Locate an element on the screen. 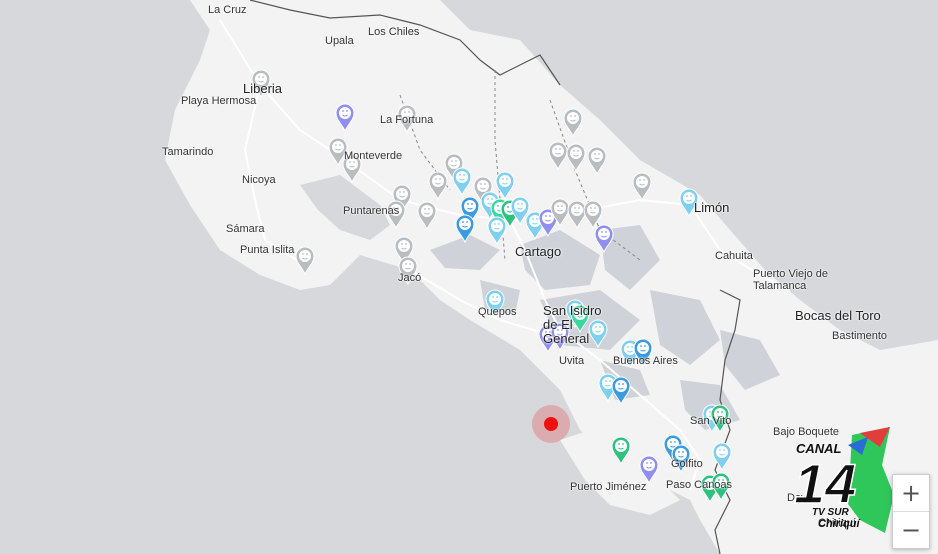 This screenshot has width=938, height=554. place-upala: Upala is located at coordinates (339, 41).